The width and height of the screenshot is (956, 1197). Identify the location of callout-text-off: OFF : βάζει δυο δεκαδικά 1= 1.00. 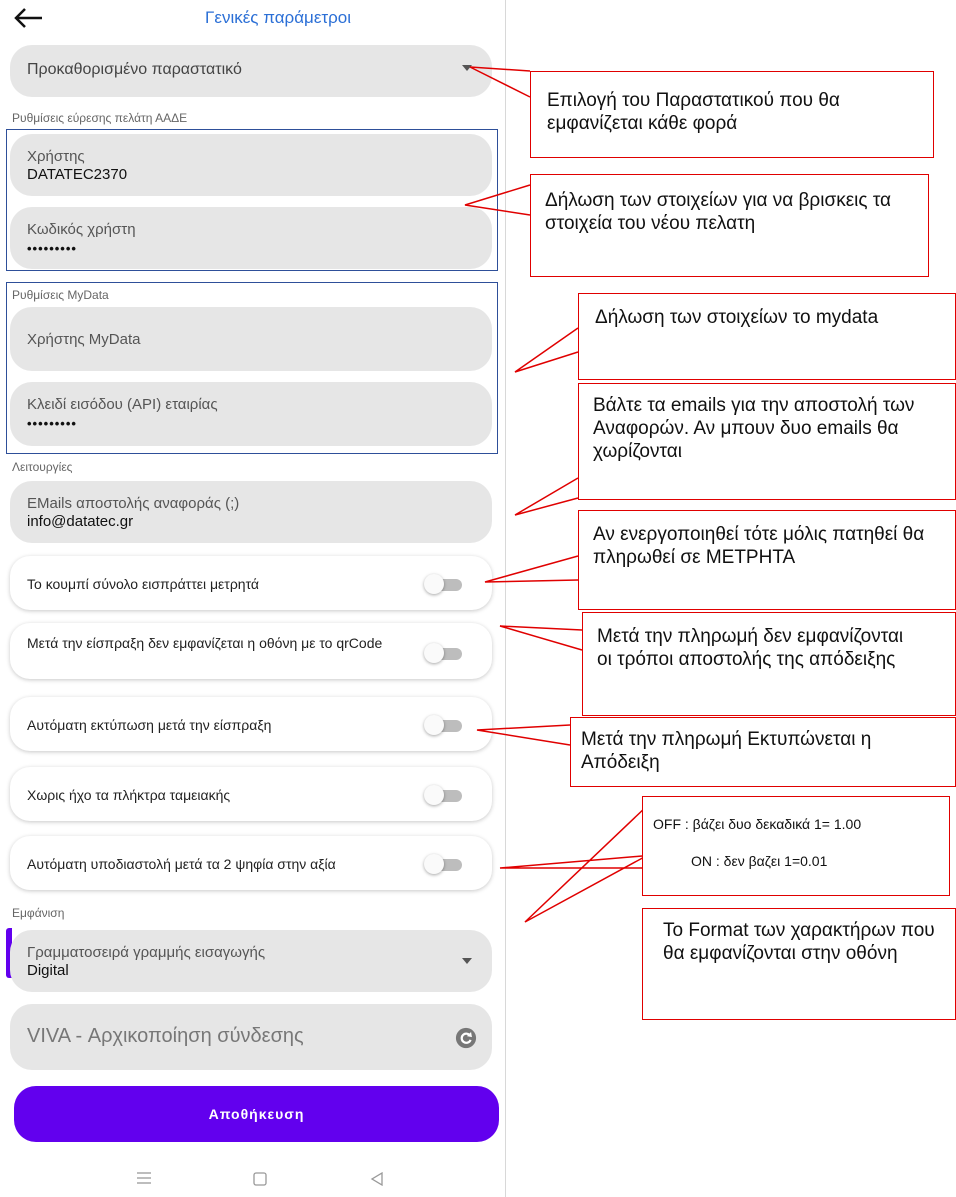
(757, 824).